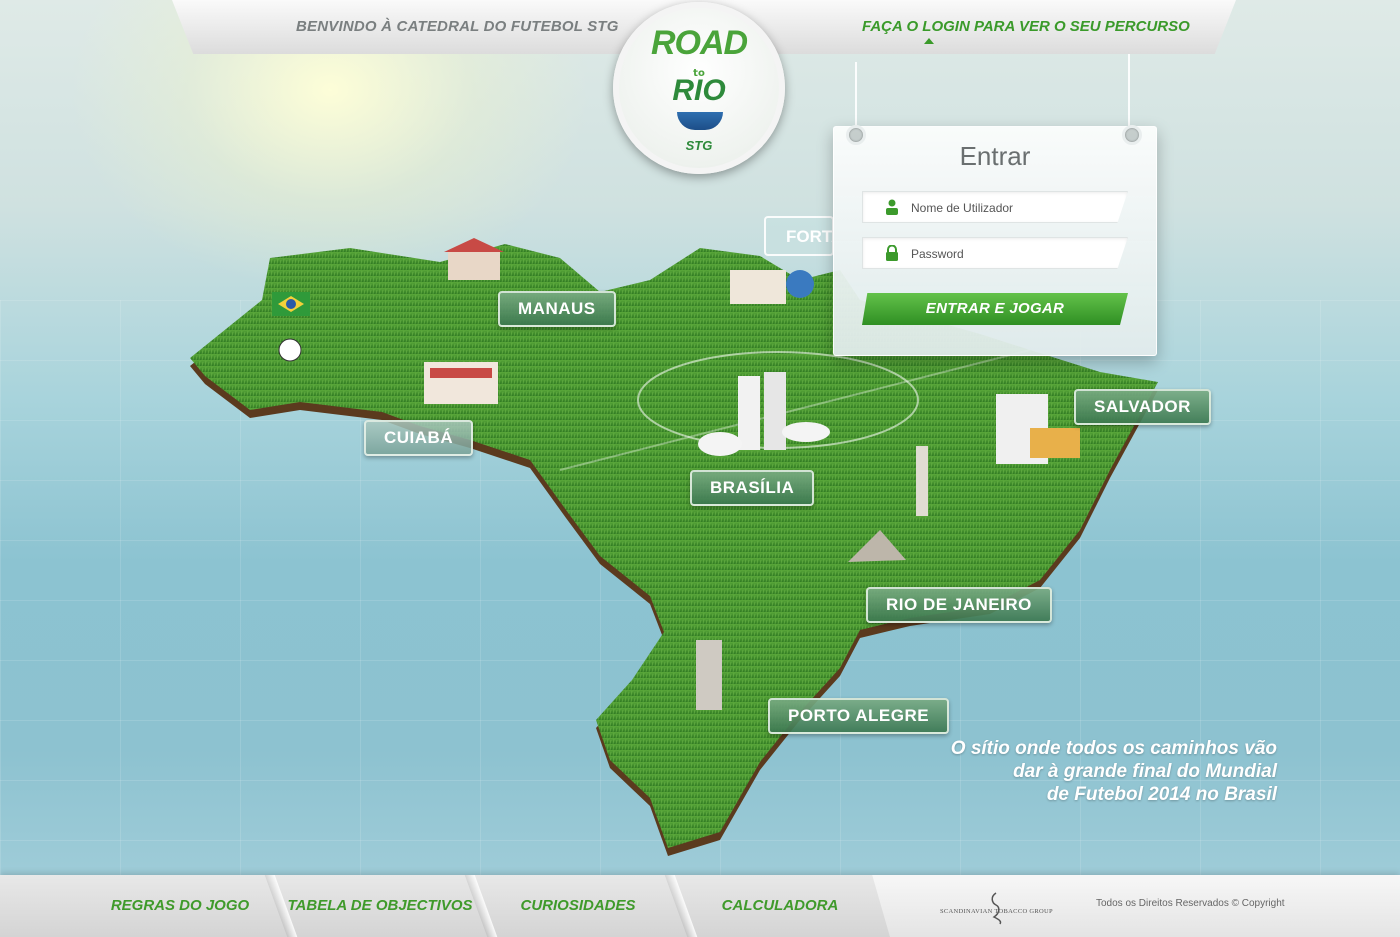 Image resolution: width=1400 pixels, height=937 pixels. Describe the element at coordinates (457, 26) in the screenshot. I see `welcome-text: BENVINDO À CATEDRAL DO FUTEBOL STG` at that location.